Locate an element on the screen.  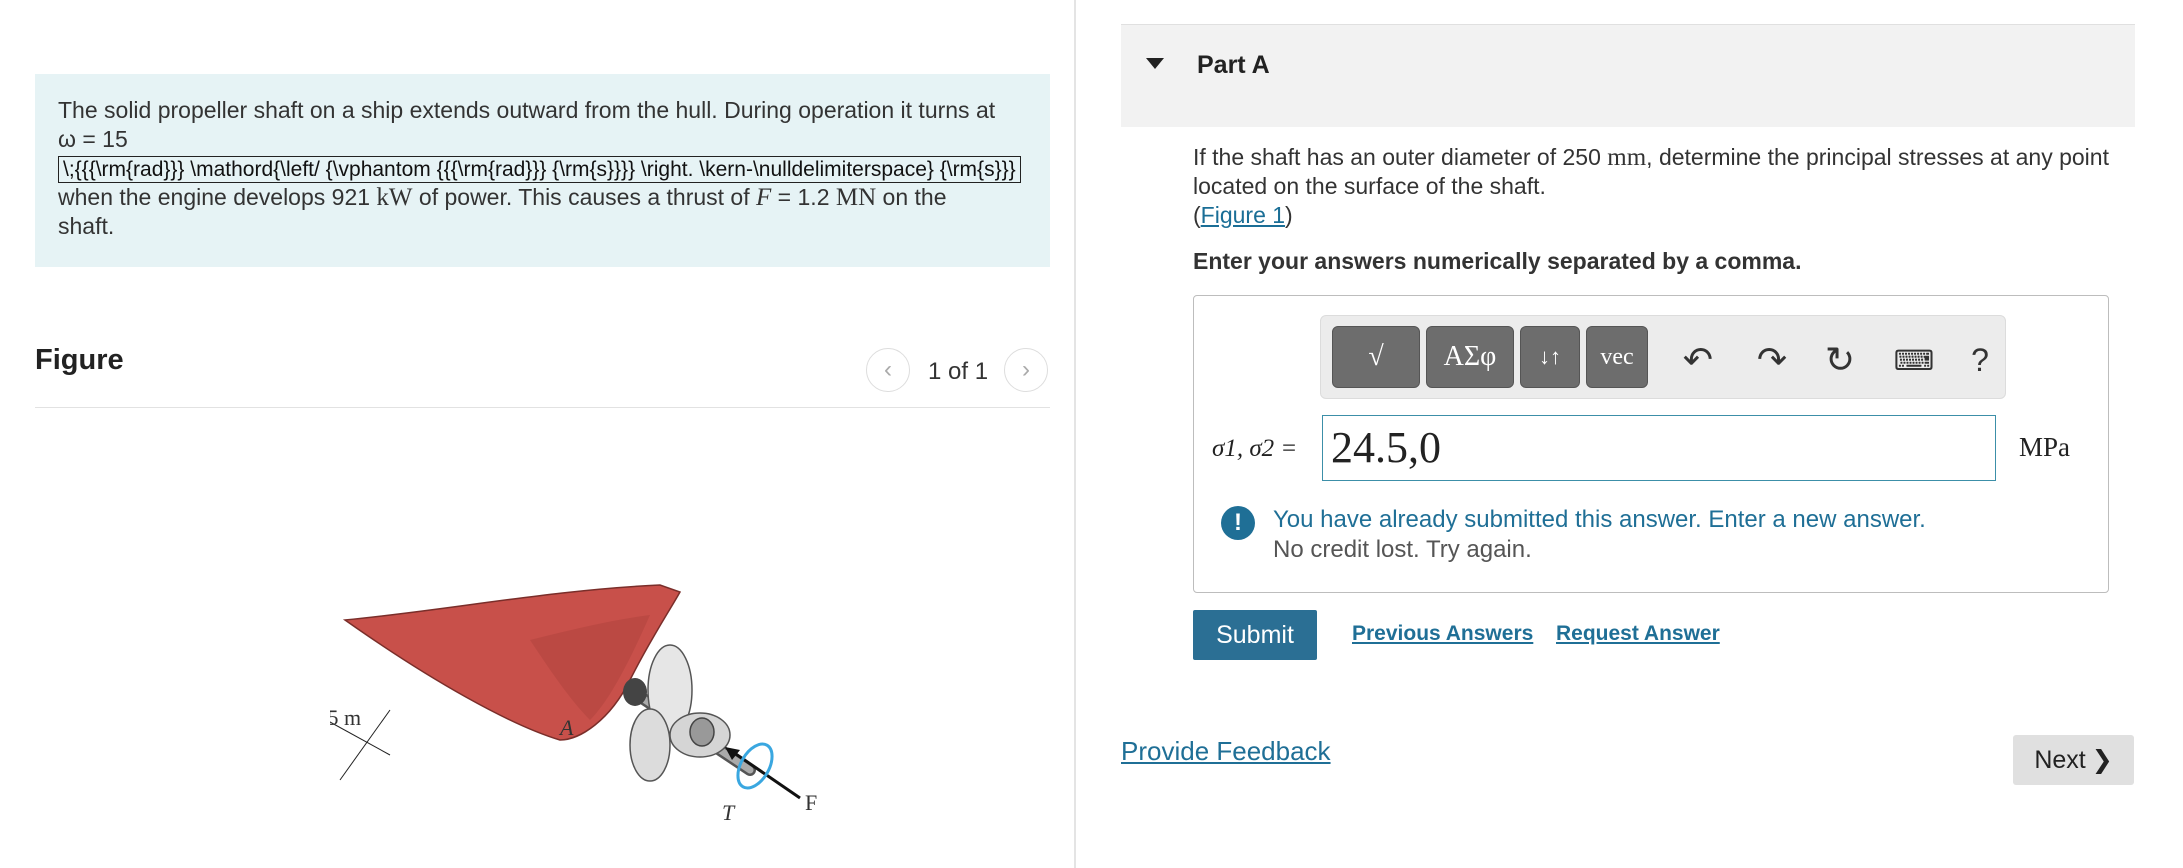
chevron-right-icon: › is located at coordinates (1026, 369).